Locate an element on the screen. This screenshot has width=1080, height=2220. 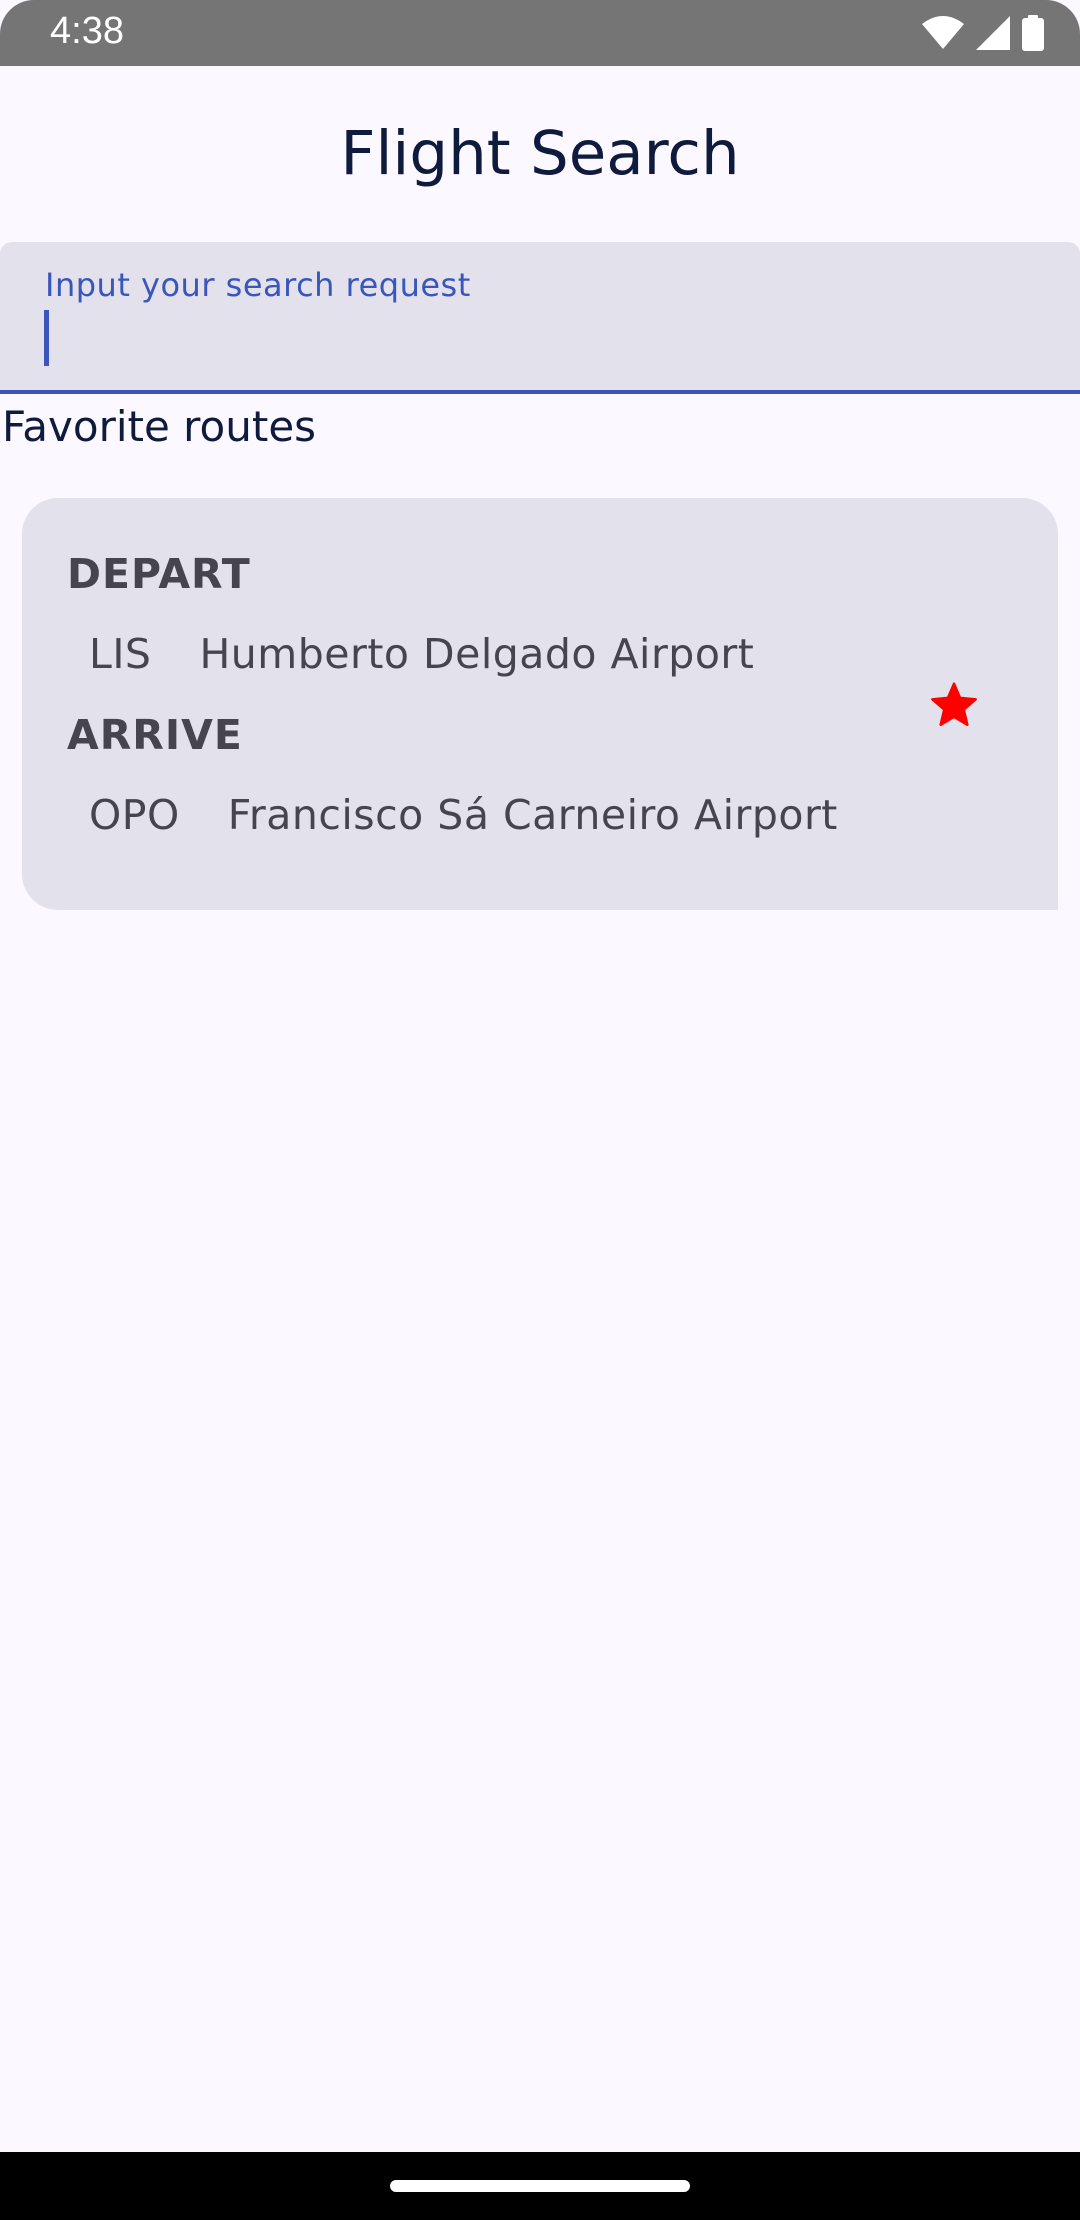
text-cursor is located at coordinates (46, 338).